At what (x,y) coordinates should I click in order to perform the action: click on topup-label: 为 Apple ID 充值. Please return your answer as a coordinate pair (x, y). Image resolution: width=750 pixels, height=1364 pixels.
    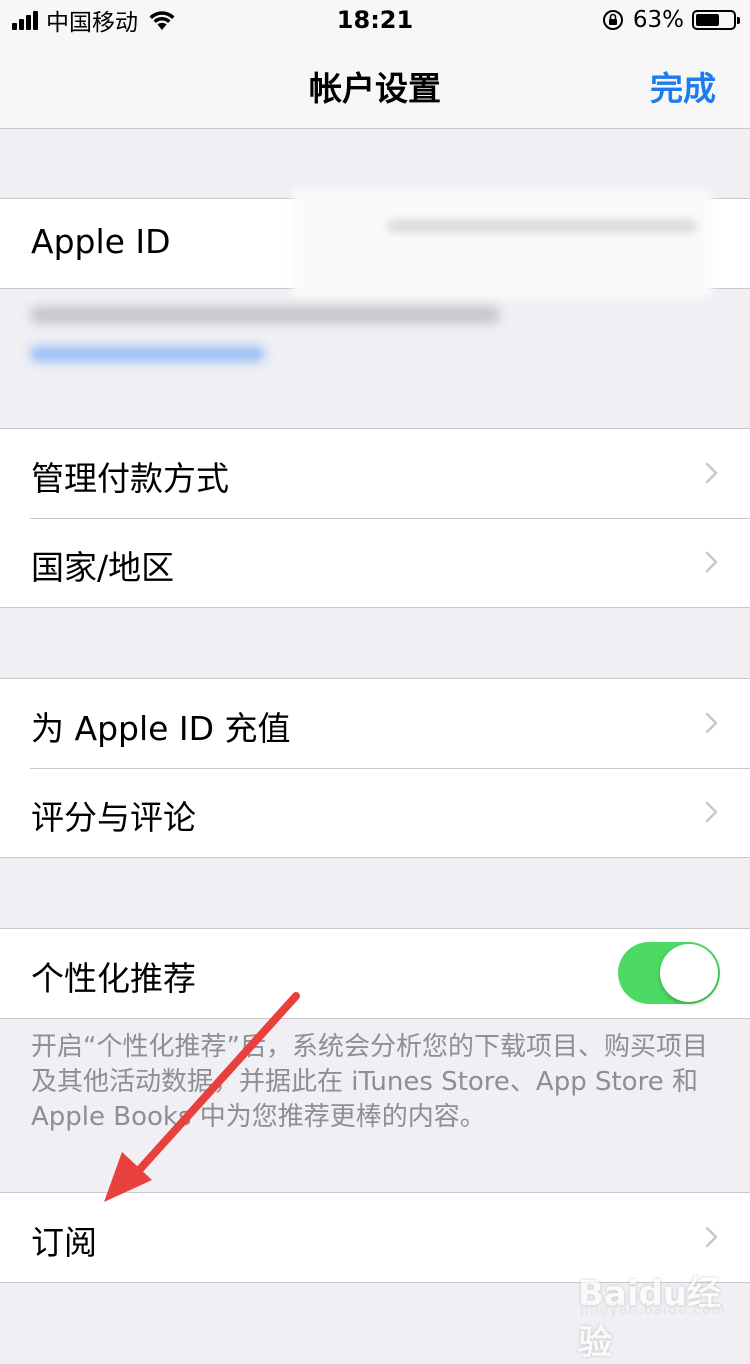
    Looking at the image, I should click on (161, 728).